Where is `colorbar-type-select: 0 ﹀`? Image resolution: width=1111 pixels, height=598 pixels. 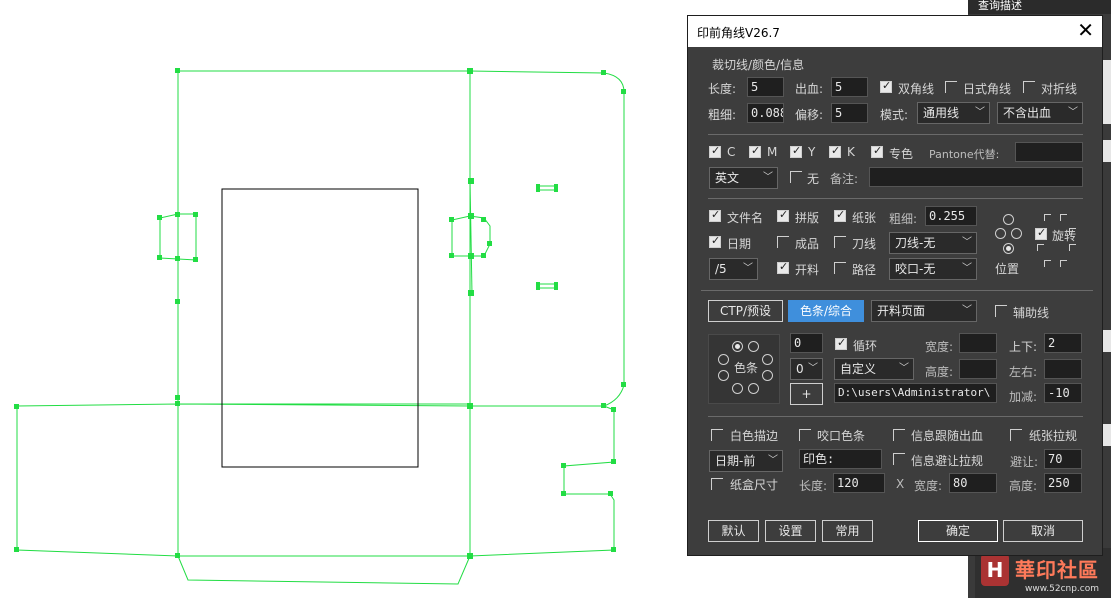
colorbar-type-select: 0 ﹀ is located at coordinates (806, 369).